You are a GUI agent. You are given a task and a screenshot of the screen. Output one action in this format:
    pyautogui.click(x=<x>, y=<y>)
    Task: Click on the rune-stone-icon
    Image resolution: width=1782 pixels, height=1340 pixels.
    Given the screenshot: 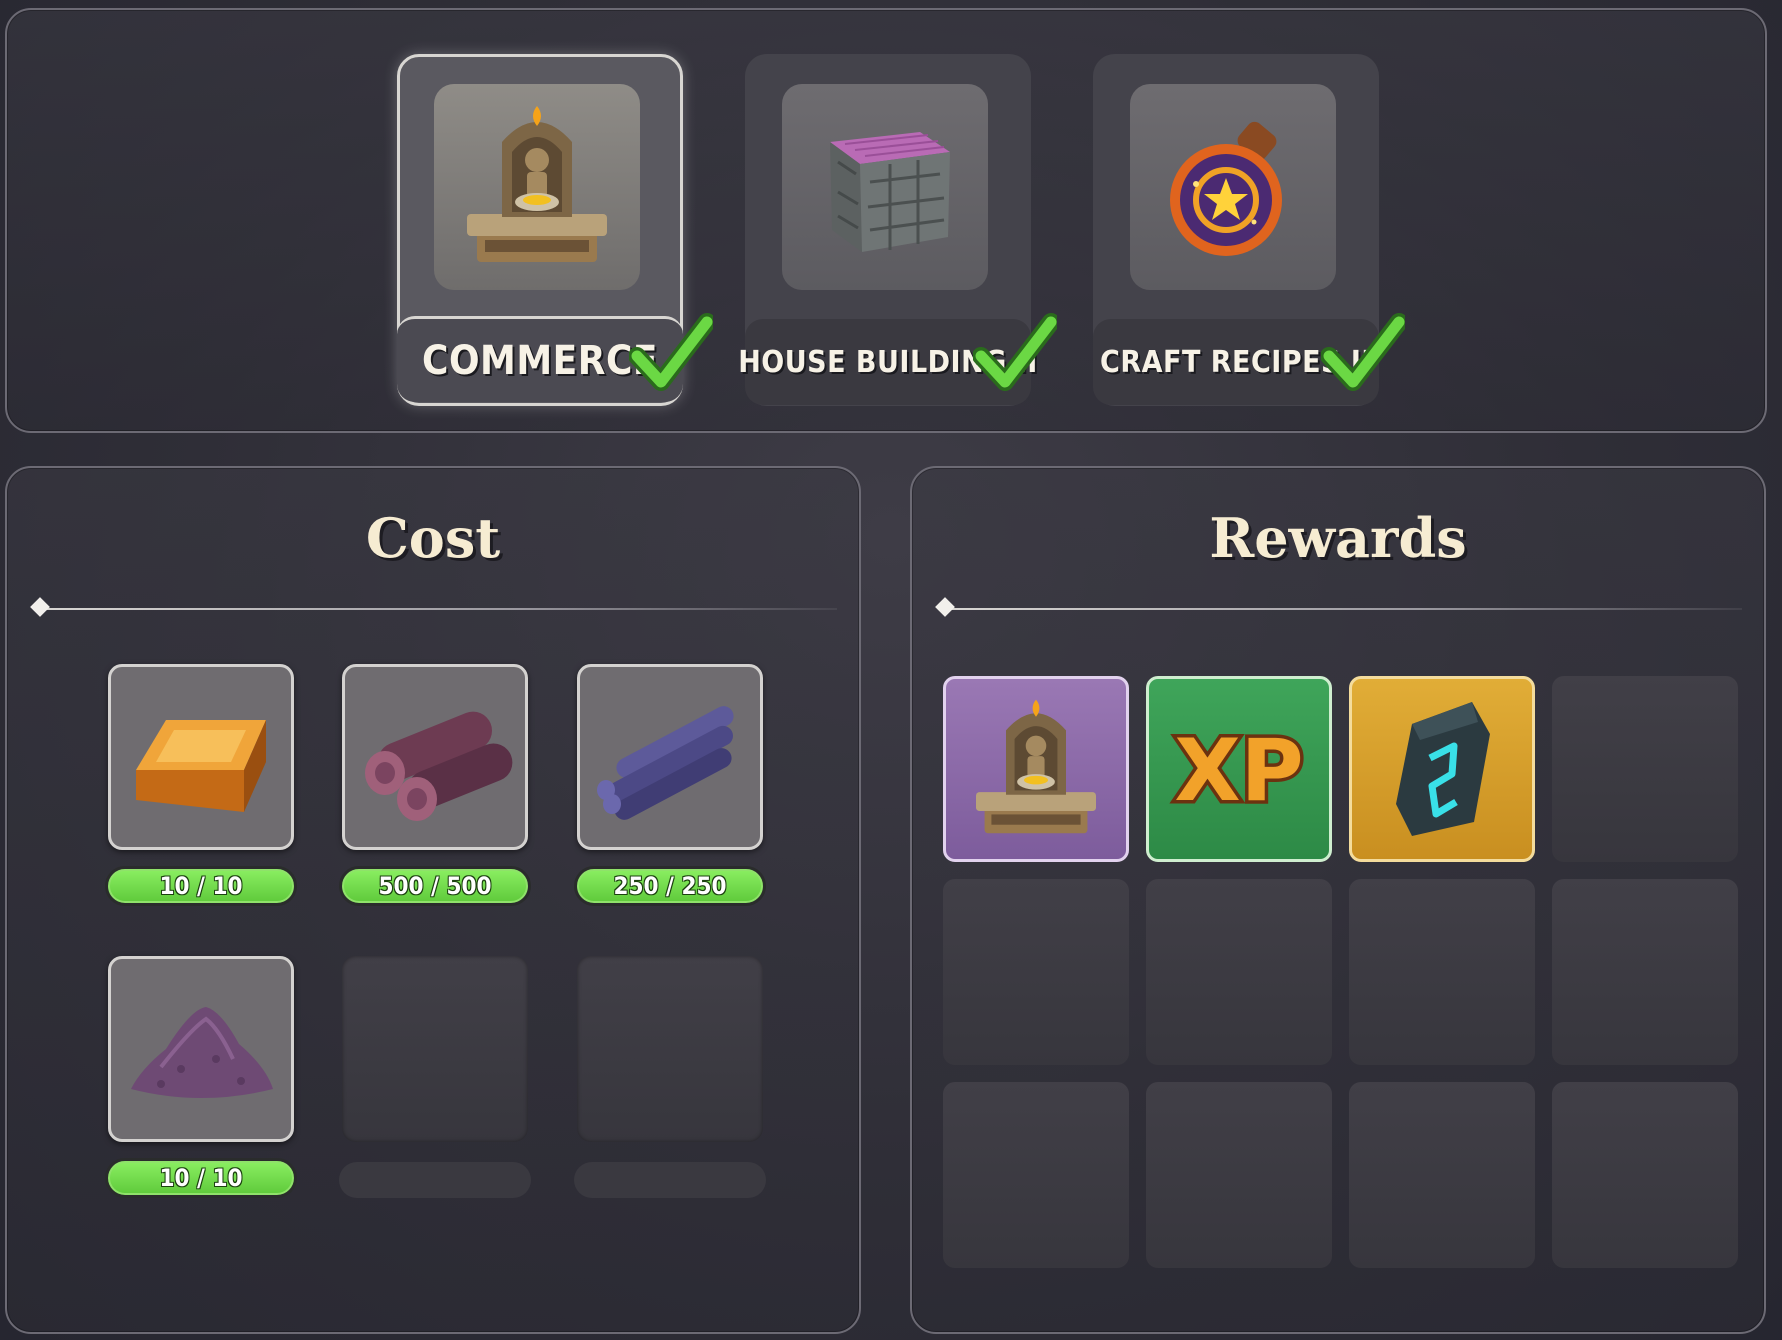 What is the action you would take?
    pyautogui.click(x=1443, y=769)
    